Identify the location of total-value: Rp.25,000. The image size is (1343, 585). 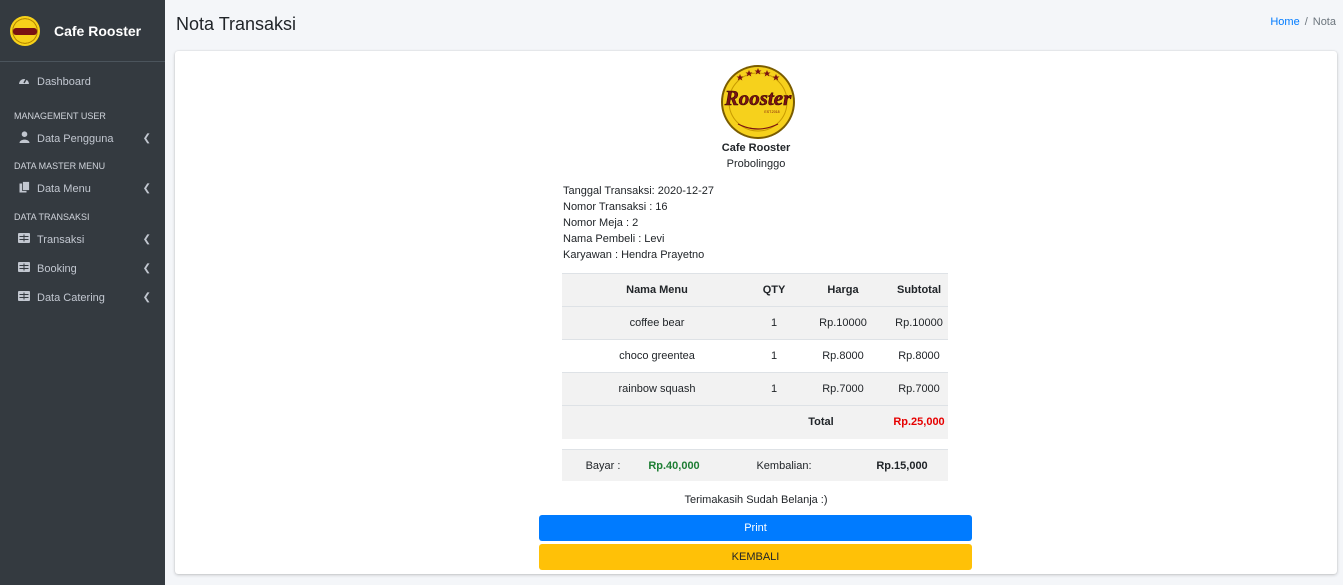
(919, 422).